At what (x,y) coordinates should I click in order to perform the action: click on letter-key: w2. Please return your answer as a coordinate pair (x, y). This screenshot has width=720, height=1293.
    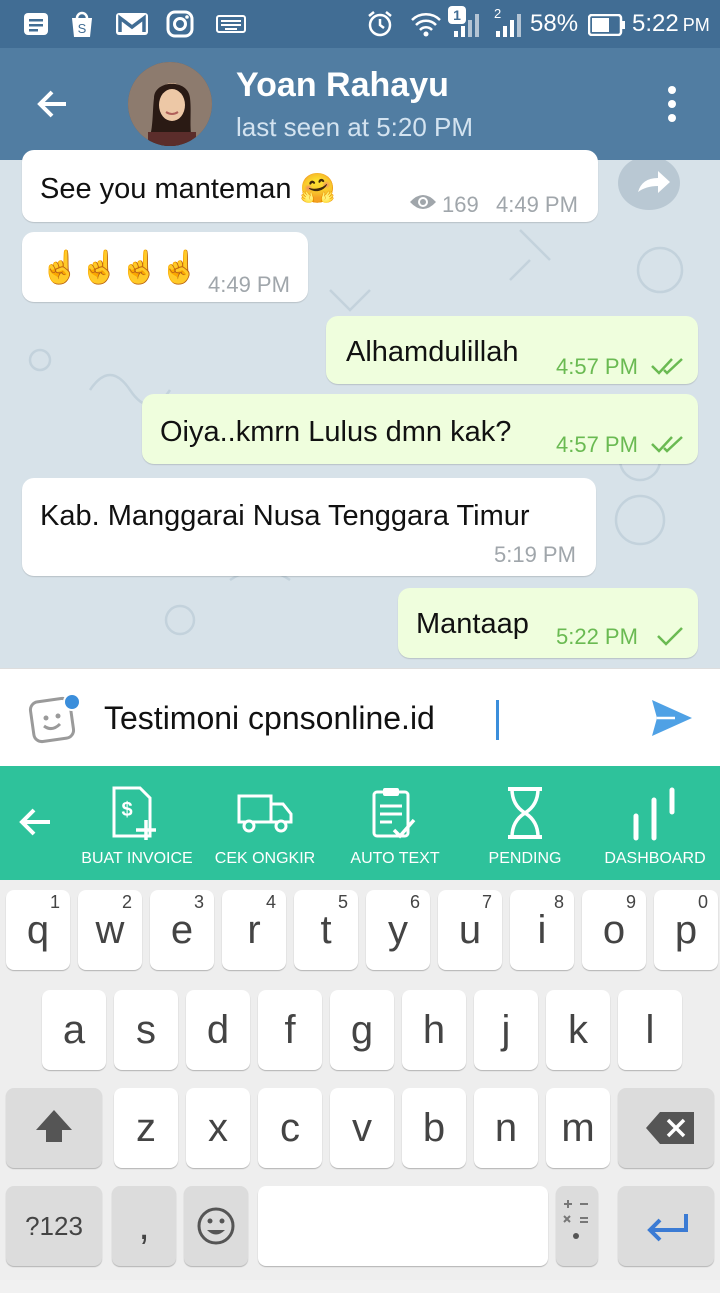
    Looking at the image, I should click on (110, 930).